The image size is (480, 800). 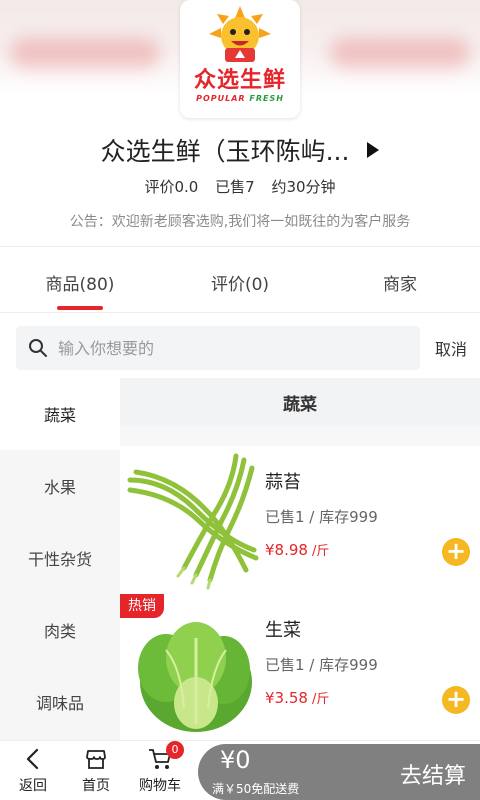 I want to click on category-item-dry-goods: 干性杂货, so click(x=60, y=558).